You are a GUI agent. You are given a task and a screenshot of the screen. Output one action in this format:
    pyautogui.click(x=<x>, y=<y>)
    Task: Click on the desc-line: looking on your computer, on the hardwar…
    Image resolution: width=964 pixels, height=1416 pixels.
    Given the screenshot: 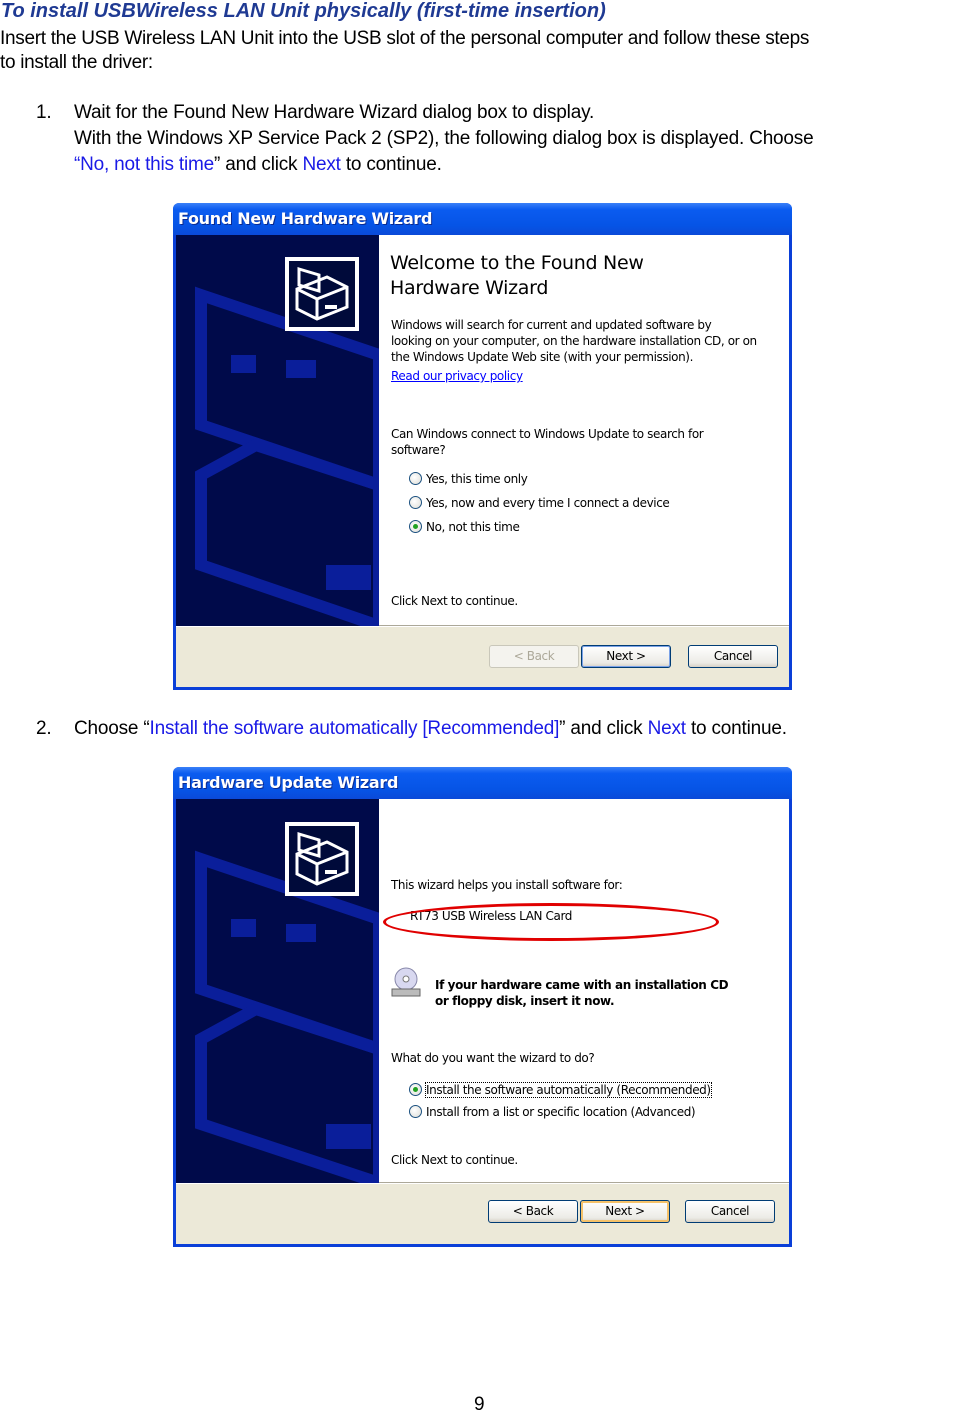 What is the action you would take?
    pyautogui.click(x=574, y=341)
    